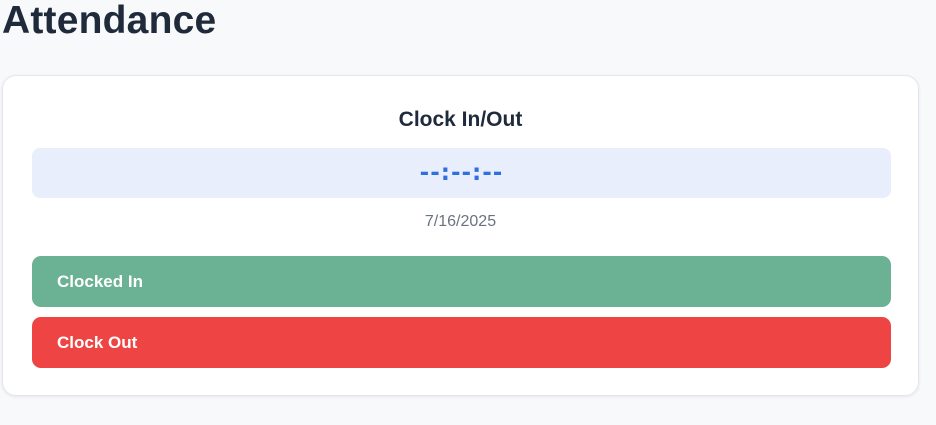  What do you see at coordinates (461, 281) in the screenshot?
I see `clocked-in-button: Clocked In` at bounding box center [461, 281].